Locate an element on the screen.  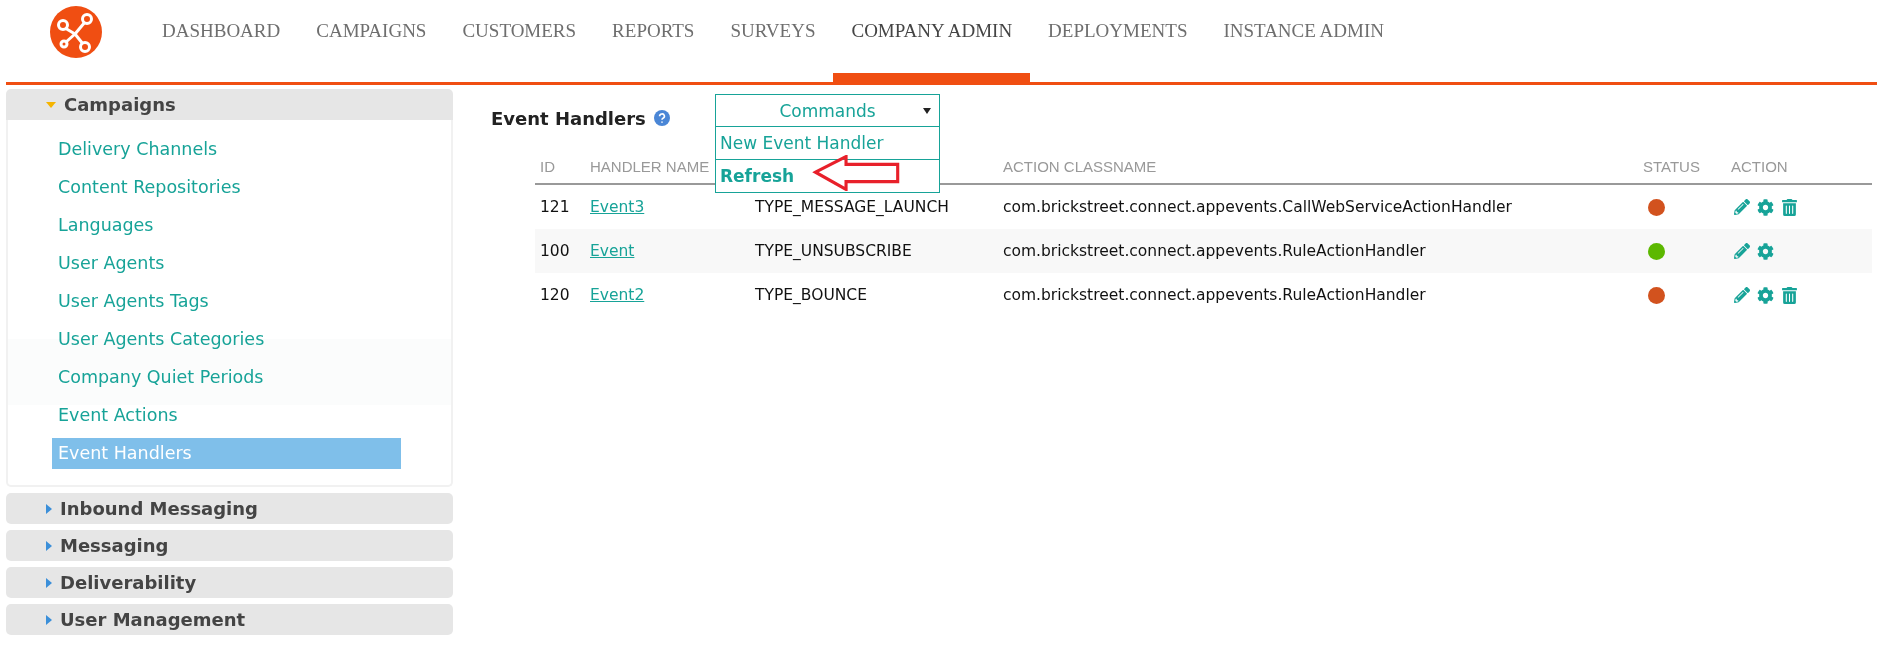
sidebar-item: Event Handlers is located at coordinates (226, 453).